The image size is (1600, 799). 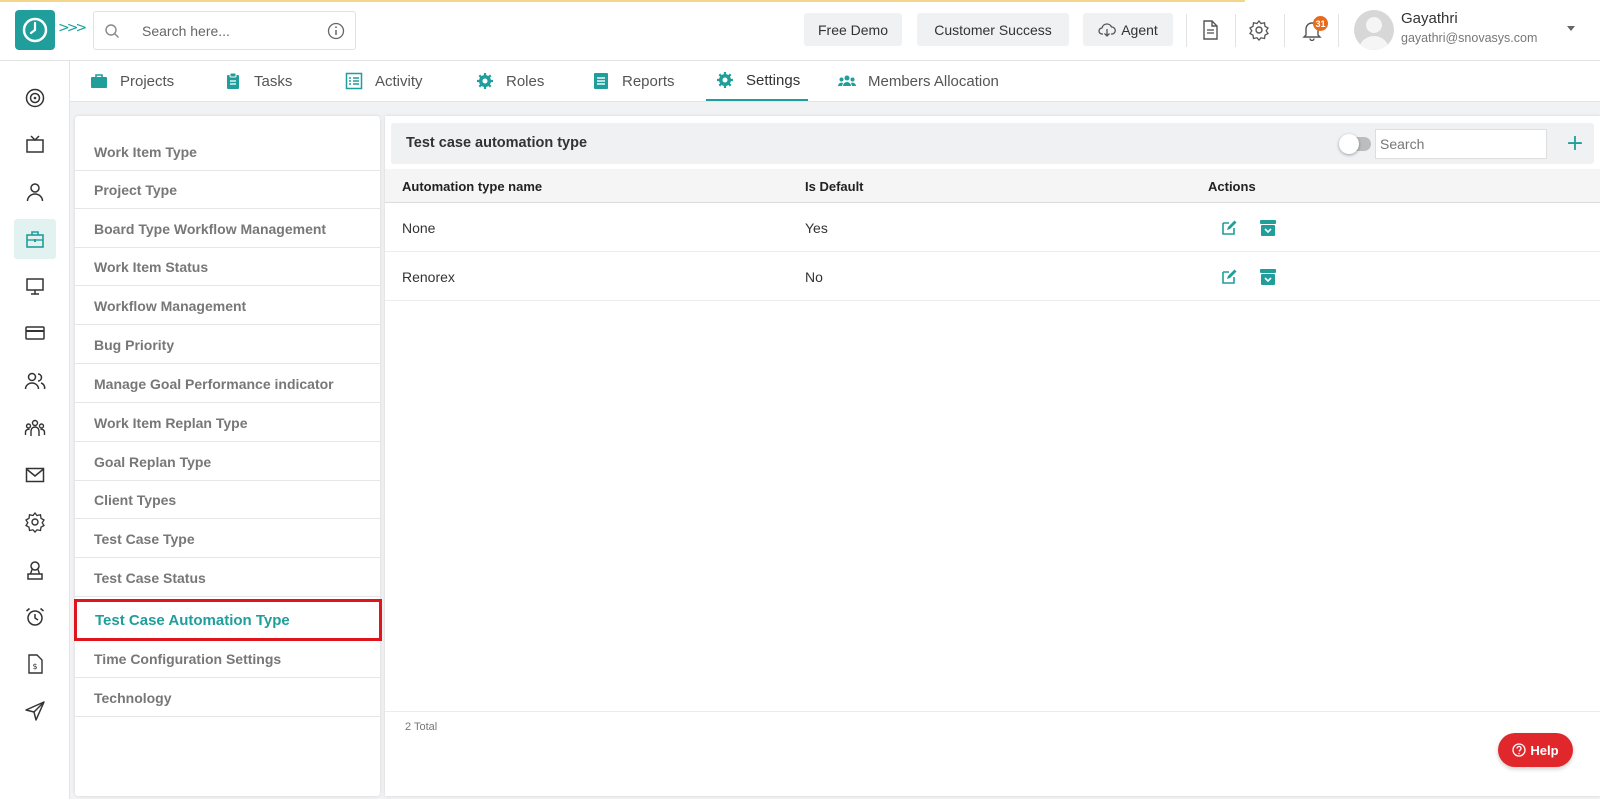 What do you see at coordinates (525, 81) in the screenshot?
I see `tab-label: Roles` at bounding box center [525, 81].